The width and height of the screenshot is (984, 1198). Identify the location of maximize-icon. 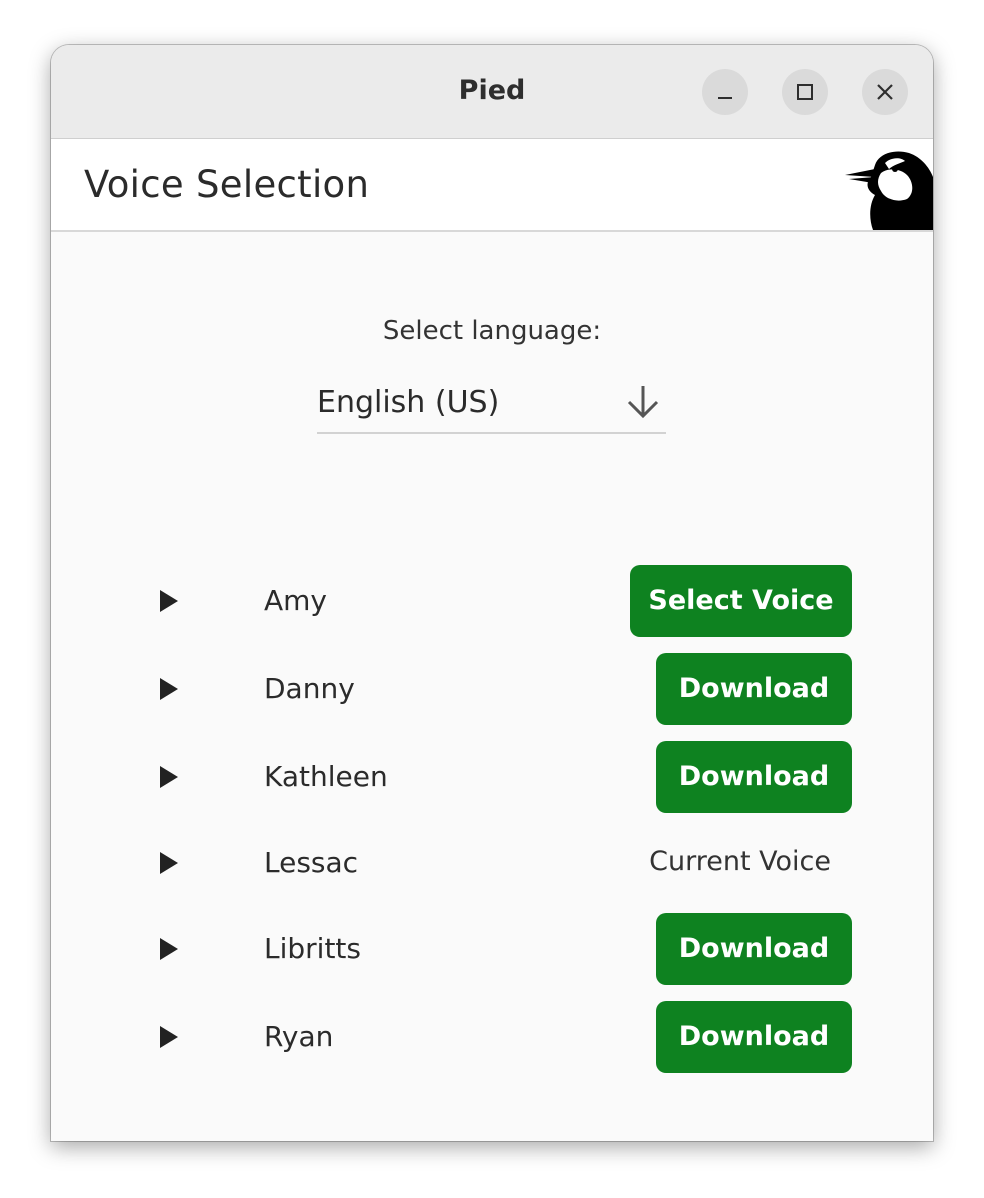
(805, 92).